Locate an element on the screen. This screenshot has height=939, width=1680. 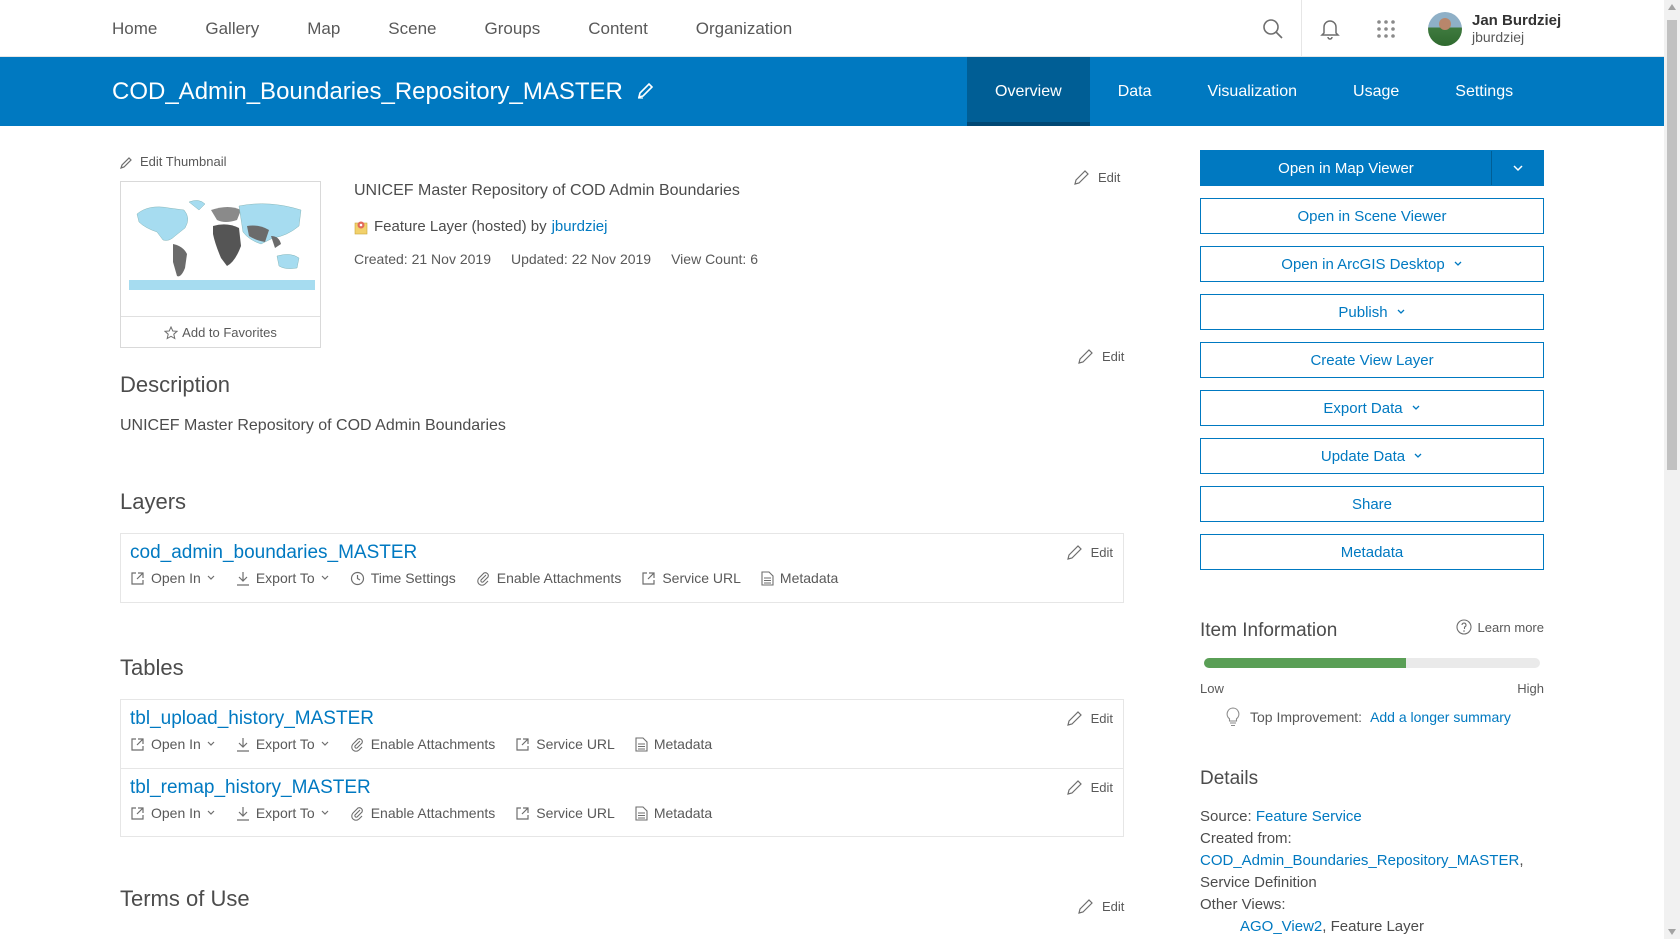
time-settings-button: Time Settings is located at coordinates (403, 578).